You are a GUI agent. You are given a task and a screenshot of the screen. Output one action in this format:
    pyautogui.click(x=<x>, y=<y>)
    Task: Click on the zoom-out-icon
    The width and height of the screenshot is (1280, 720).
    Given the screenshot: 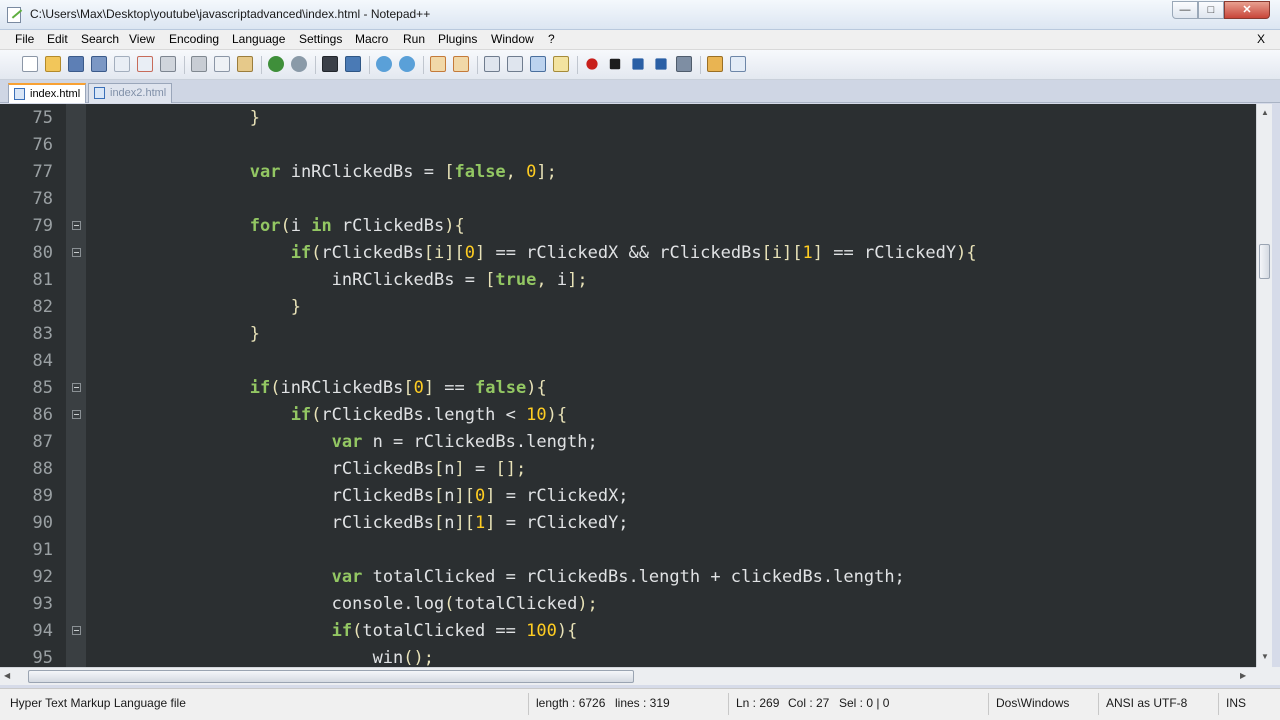 What is the action you would take?
    pyautogui.click(x=407, y=64)
    